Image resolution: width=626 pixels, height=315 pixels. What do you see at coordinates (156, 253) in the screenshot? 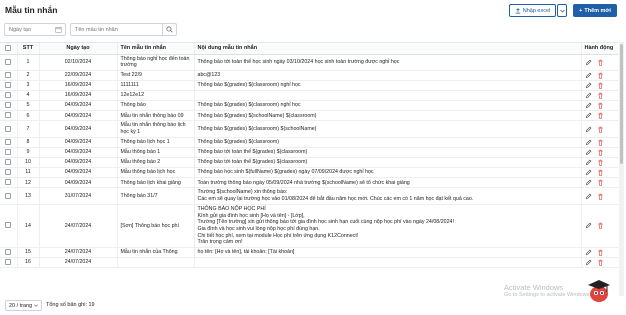
I see `row-name: Mẫu tin nhắn của Thông` at bounding box center [156, 253].